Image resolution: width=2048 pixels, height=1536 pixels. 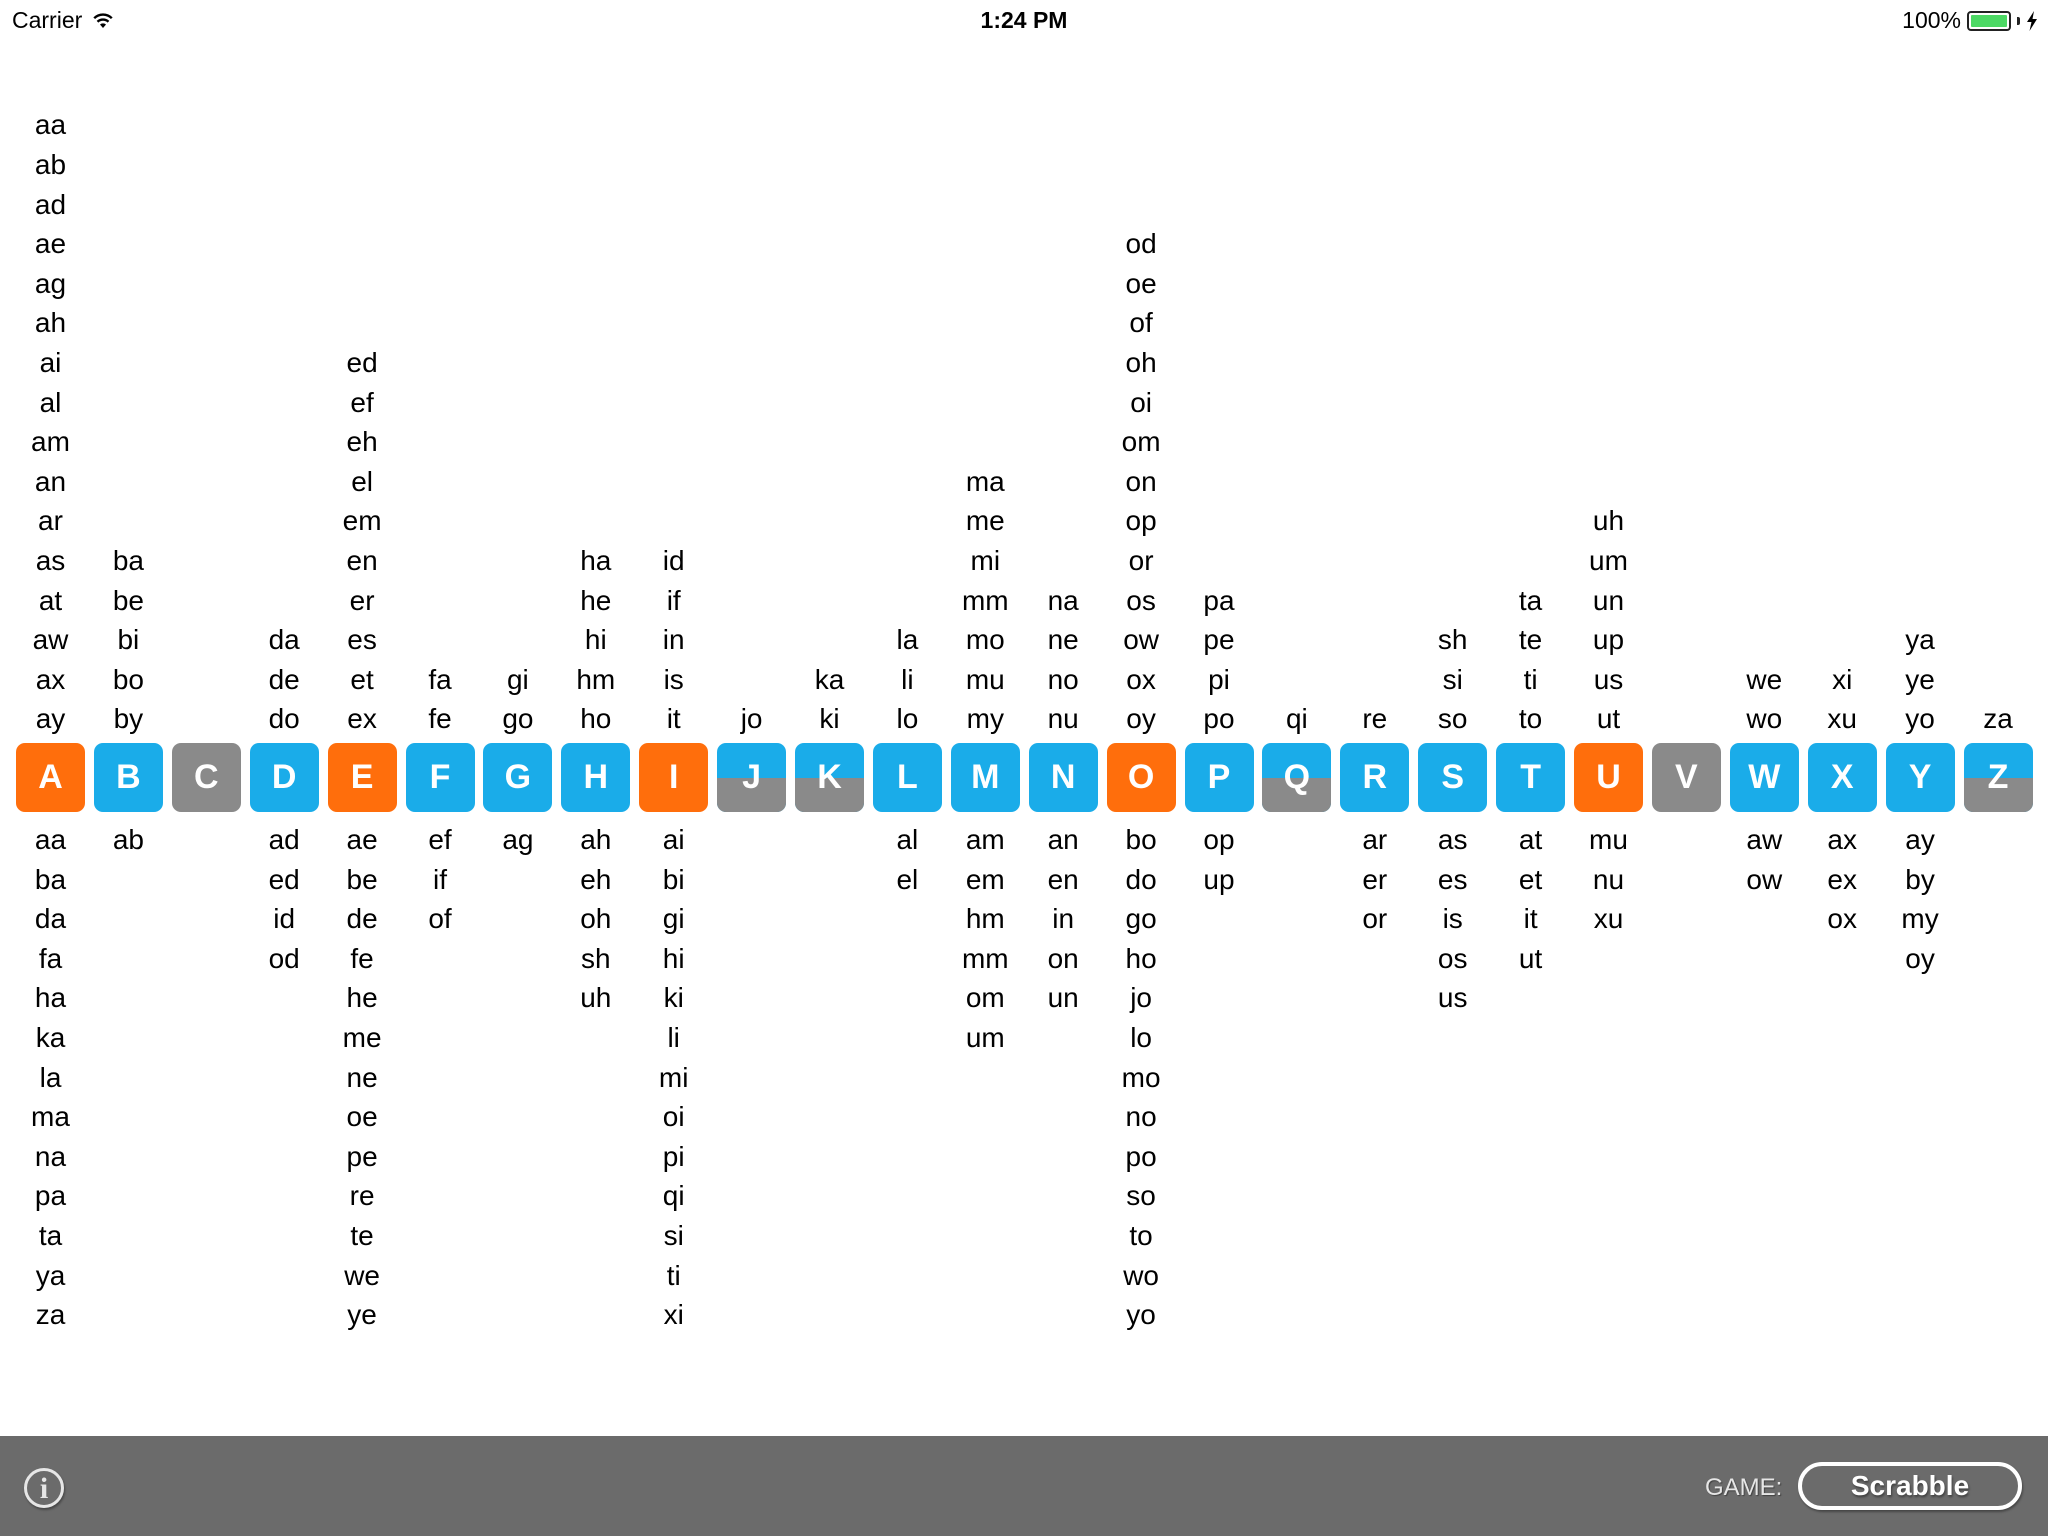 What do you see at coordinates (673, 1037) in the screenshot?
I see `word-item: li` at bounding box center [673, 1037].